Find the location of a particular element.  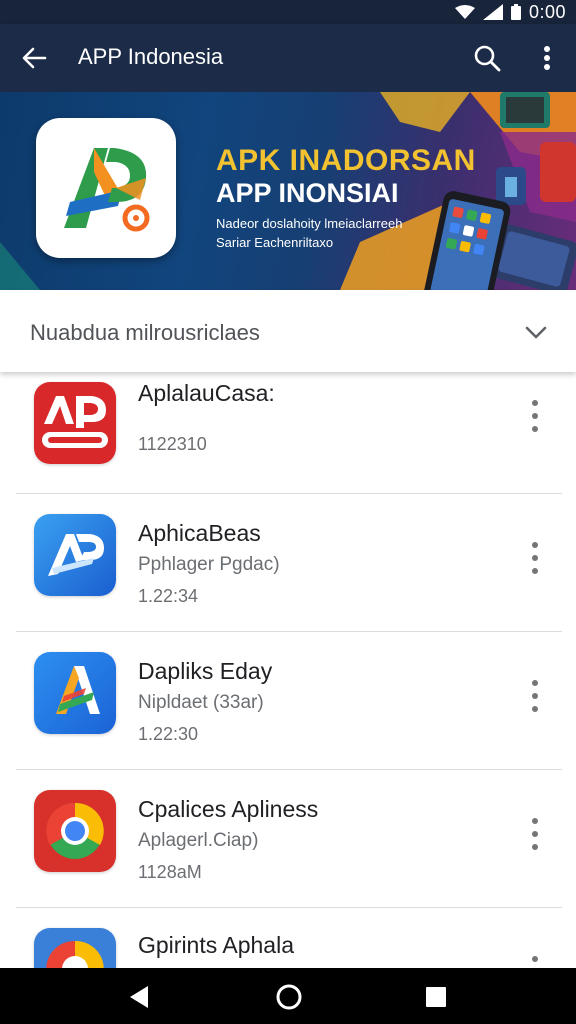

app-bar: APP Indonesia is located at coordinates (288, 58).